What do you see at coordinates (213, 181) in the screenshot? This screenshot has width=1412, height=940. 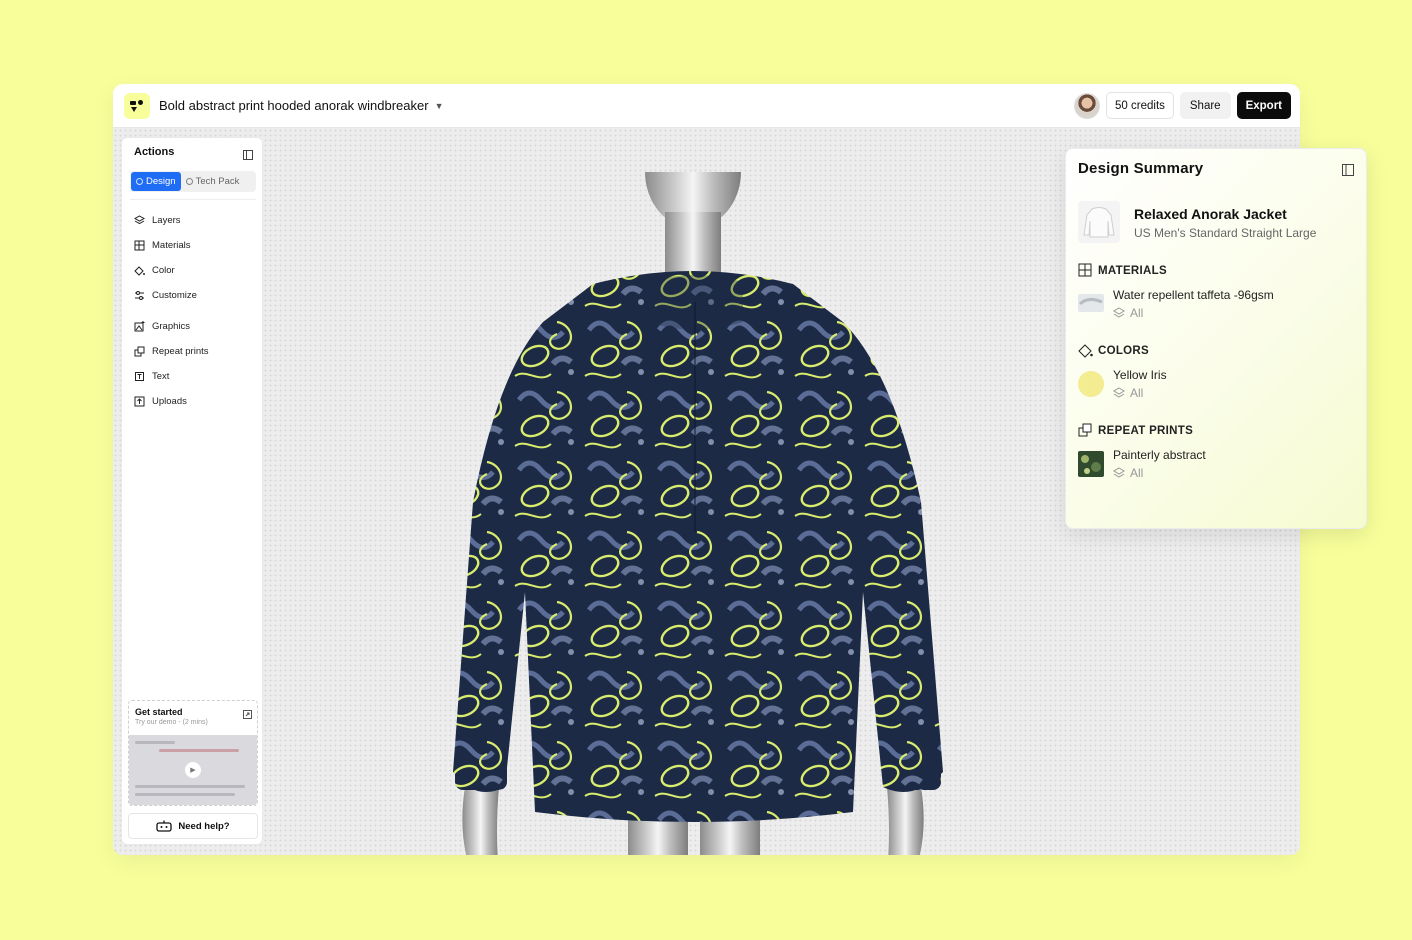 I see `tab-tech-pack: Tech Pack` at bounding box center [213, 181].